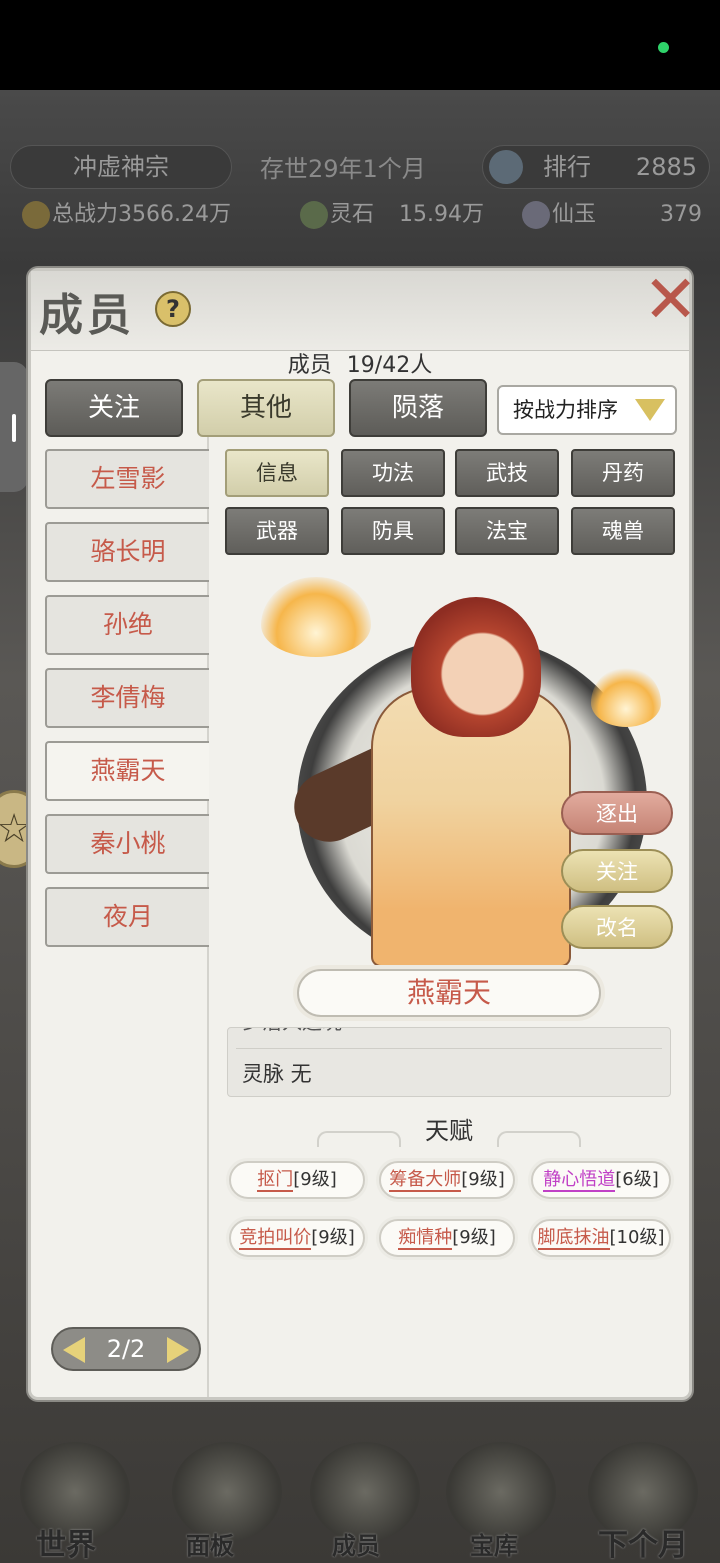 This screenshot has height=1563, width=720. I want to click on jade-label: 仙玉, so click(574, 214).